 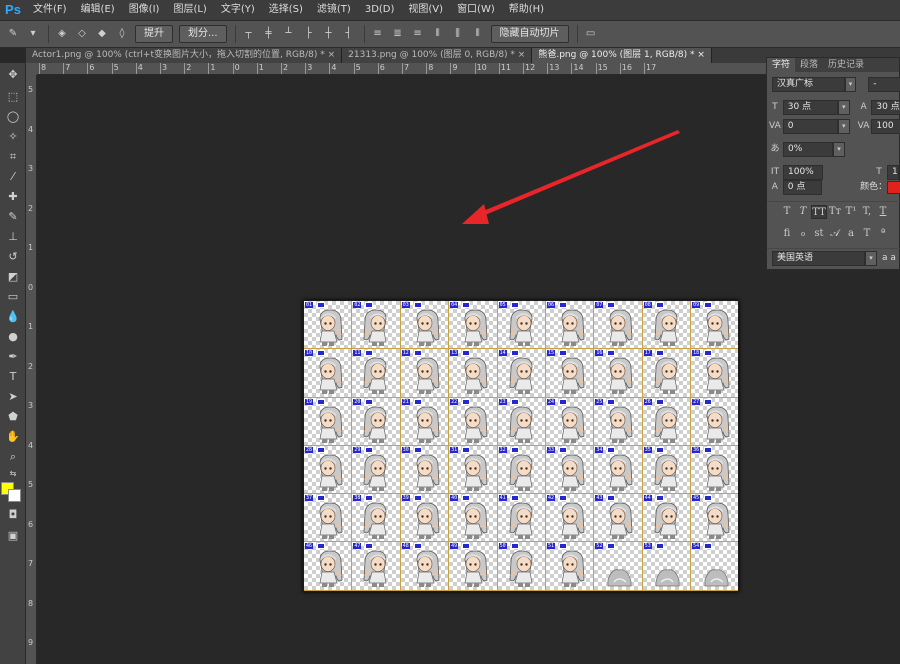 I want to click on move-tool-icon: ✥, so click(x=13, y=75).